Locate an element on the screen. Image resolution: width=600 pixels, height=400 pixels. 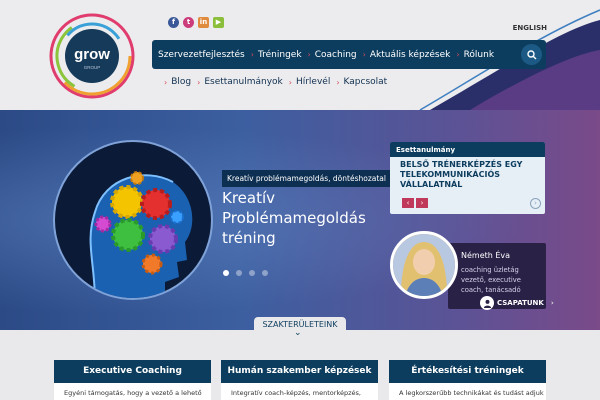
nav-label: Rólunk is located at coordinates (479, 54).